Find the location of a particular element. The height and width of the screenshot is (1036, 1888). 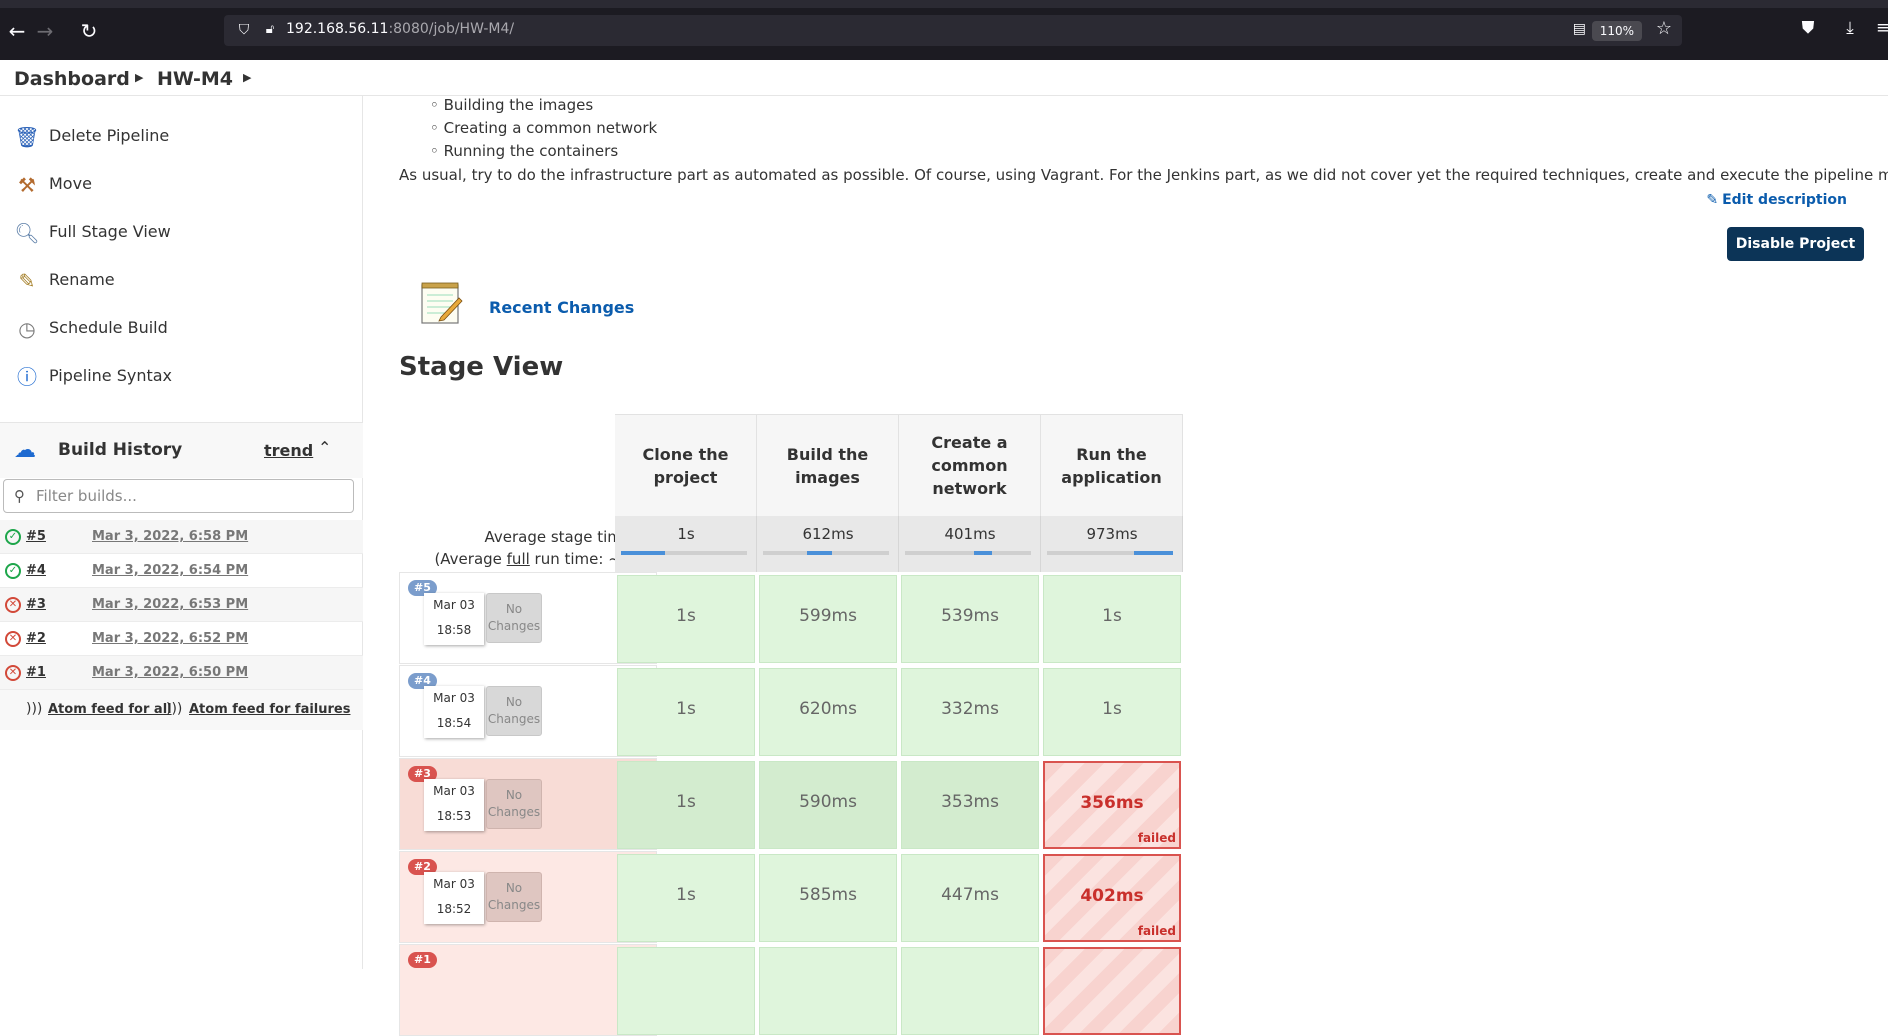

build-number-link: #5 is located at coordinates (36, 536).